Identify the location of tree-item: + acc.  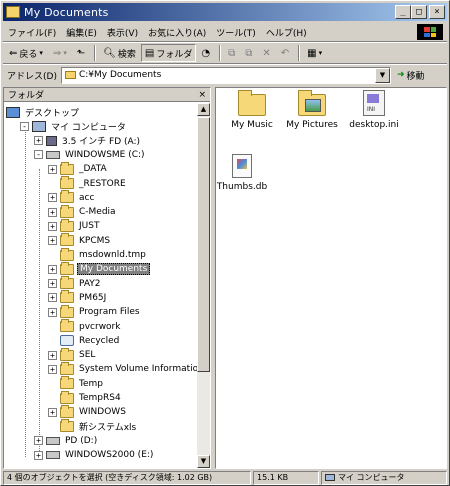
(72, 197).